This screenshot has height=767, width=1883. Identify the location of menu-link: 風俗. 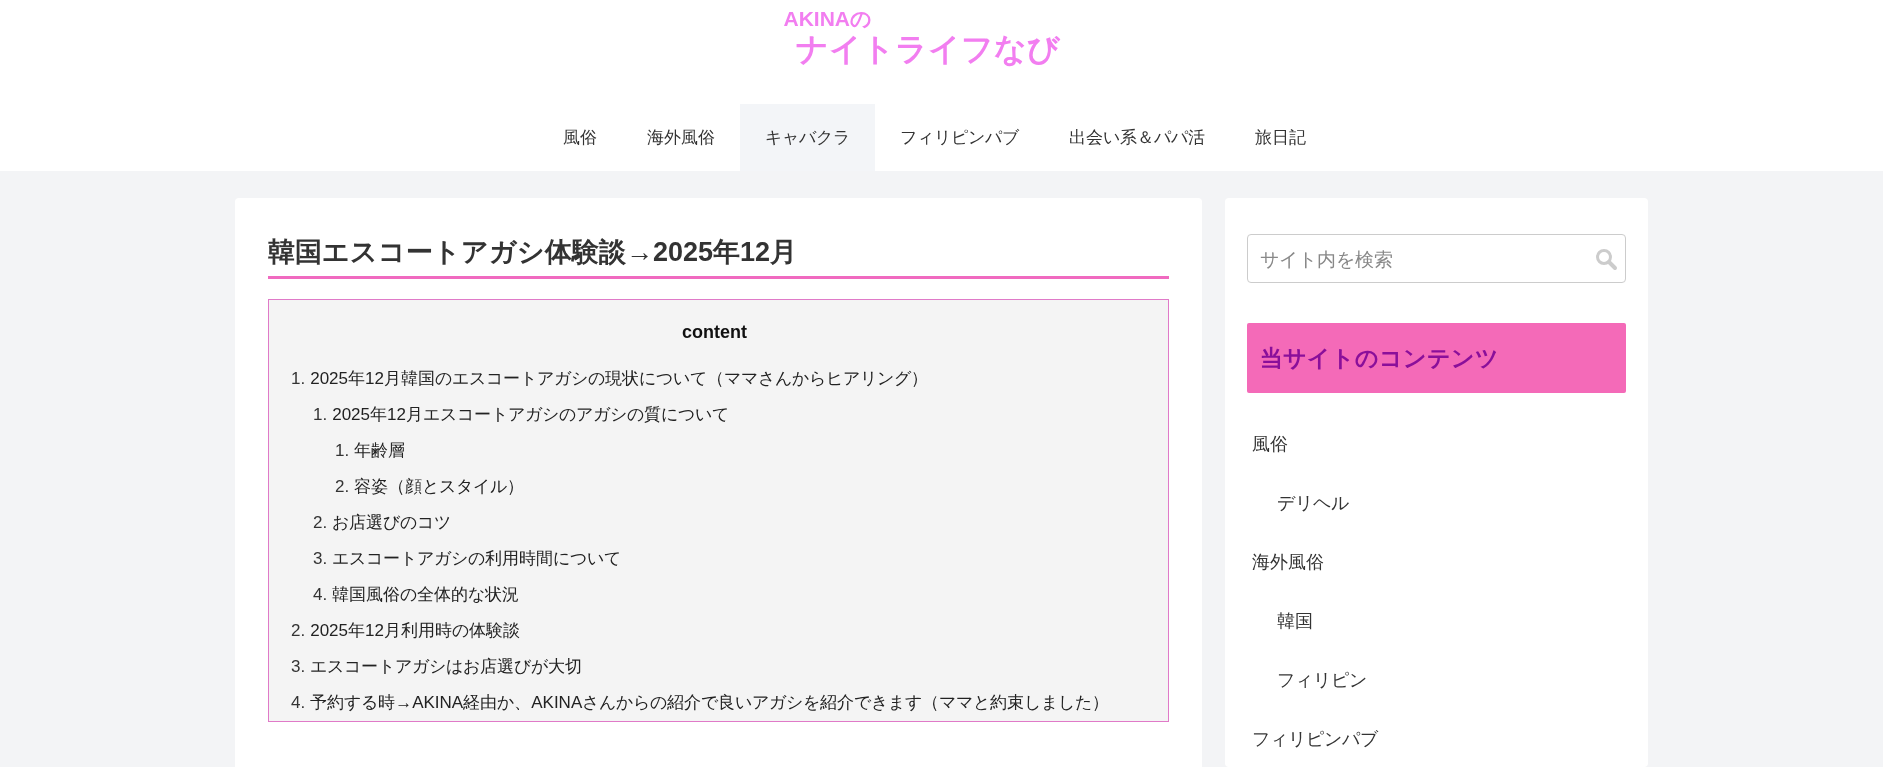
(1270, 443).